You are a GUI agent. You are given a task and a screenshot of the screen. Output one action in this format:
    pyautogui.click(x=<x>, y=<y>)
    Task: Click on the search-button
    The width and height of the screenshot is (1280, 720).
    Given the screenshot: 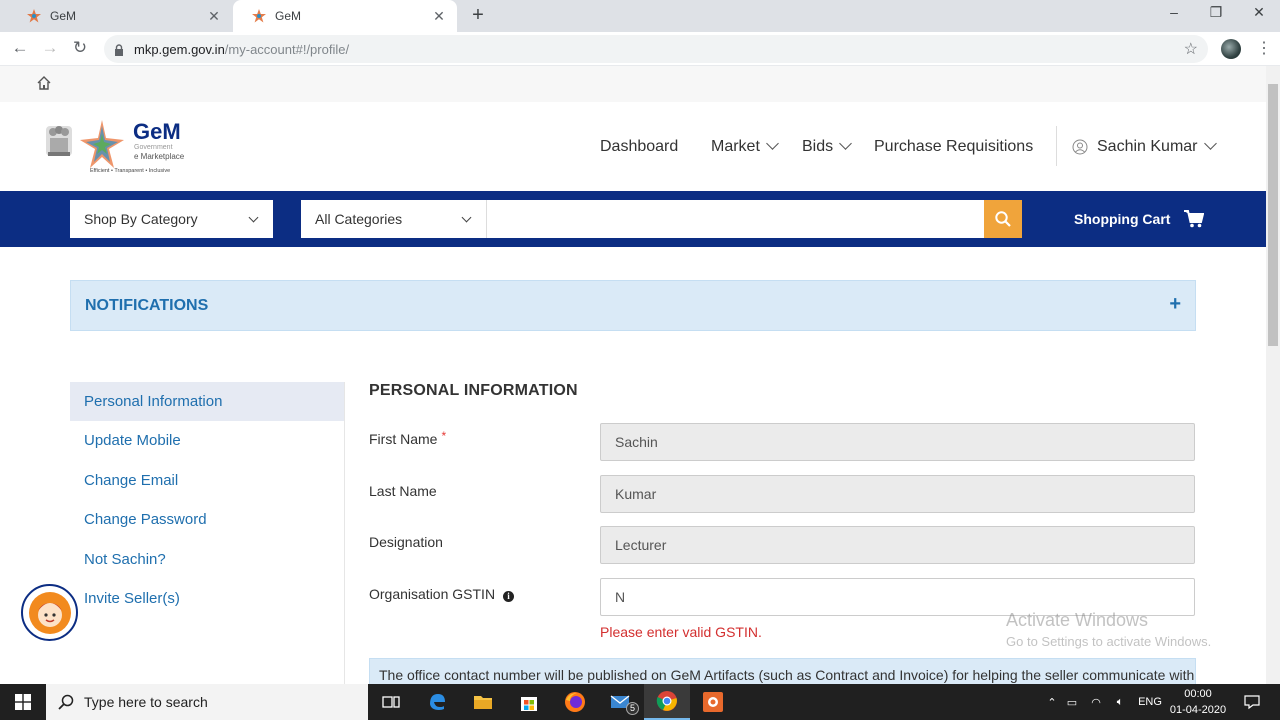 What is the action you would take?
    pyautogui.click(x=1003, y=219)
    